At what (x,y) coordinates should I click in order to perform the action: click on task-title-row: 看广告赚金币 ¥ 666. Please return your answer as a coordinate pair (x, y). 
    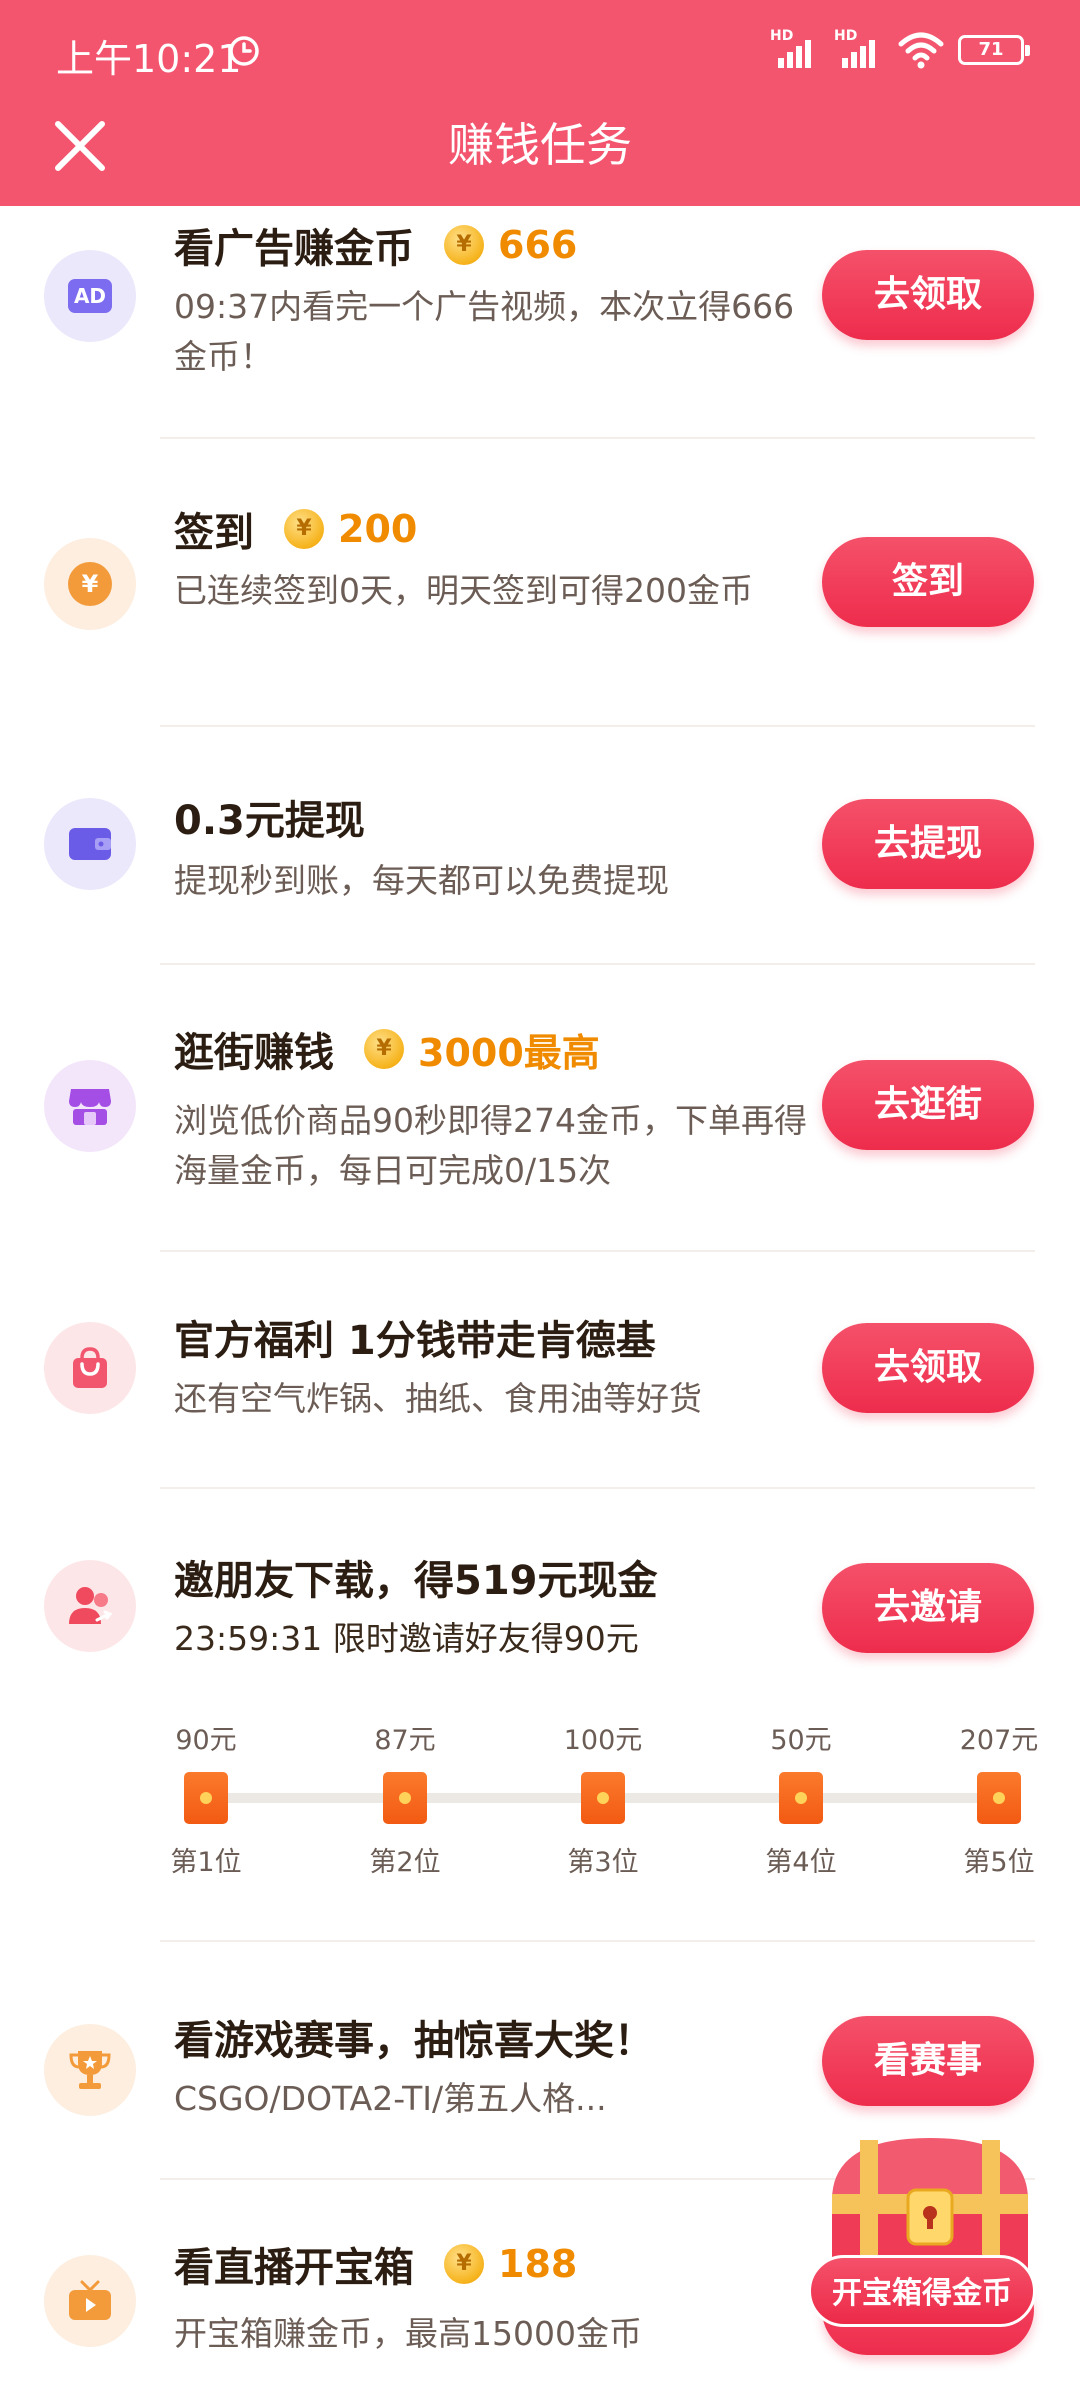
    Looking at the image, I should click on (375, 245).